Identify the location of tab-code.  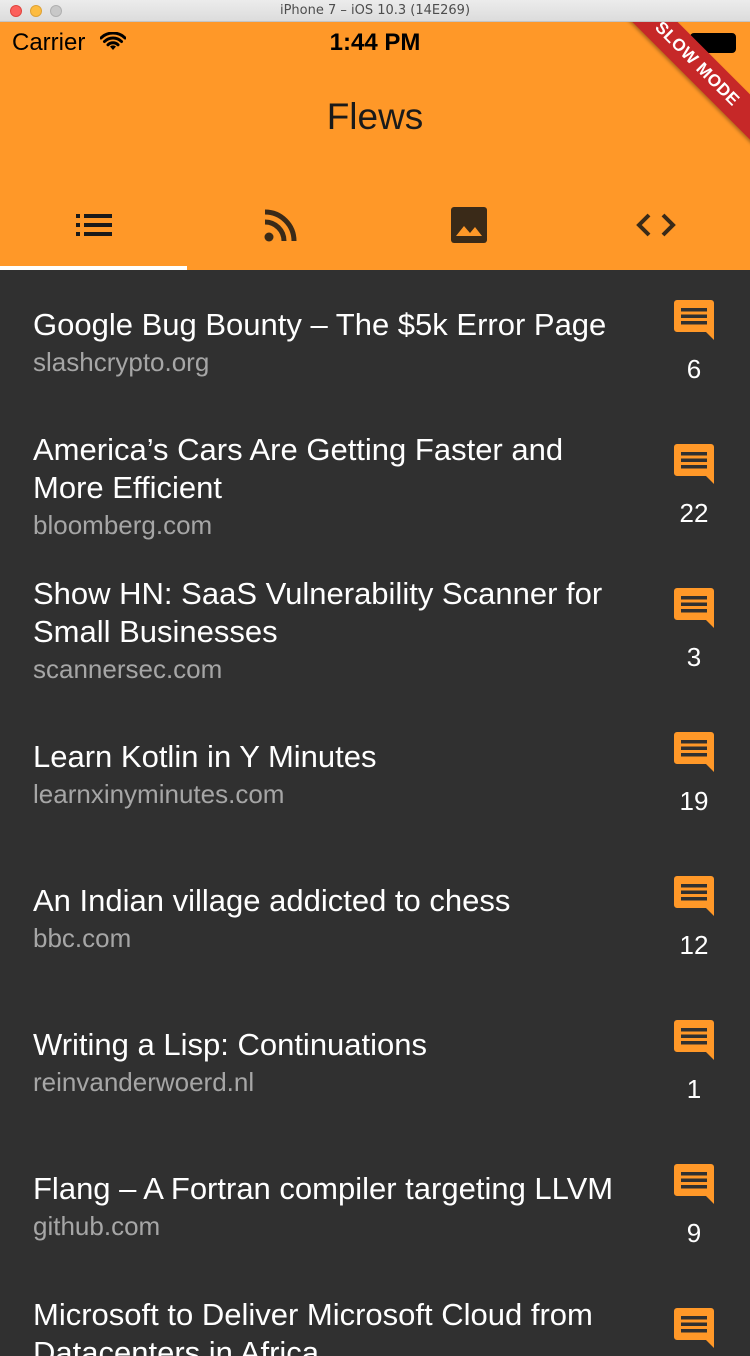
(656, 225).